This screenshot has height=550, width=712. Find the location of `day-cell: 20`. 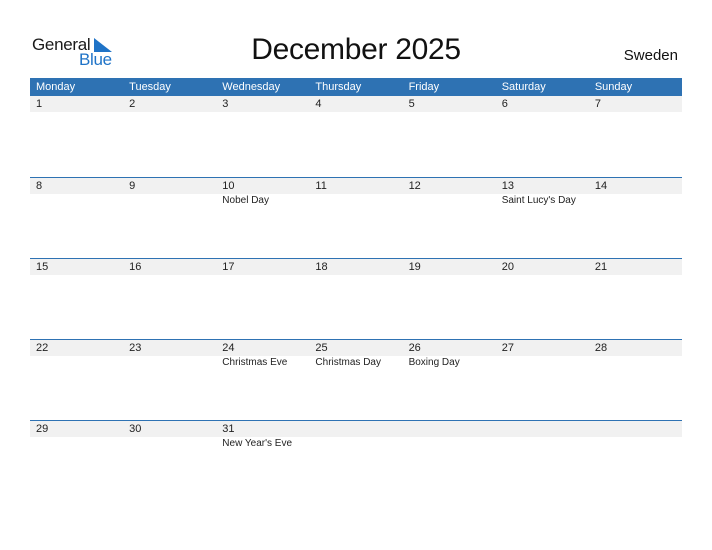

day-cell: 20 is located at coordinates (542, 267).